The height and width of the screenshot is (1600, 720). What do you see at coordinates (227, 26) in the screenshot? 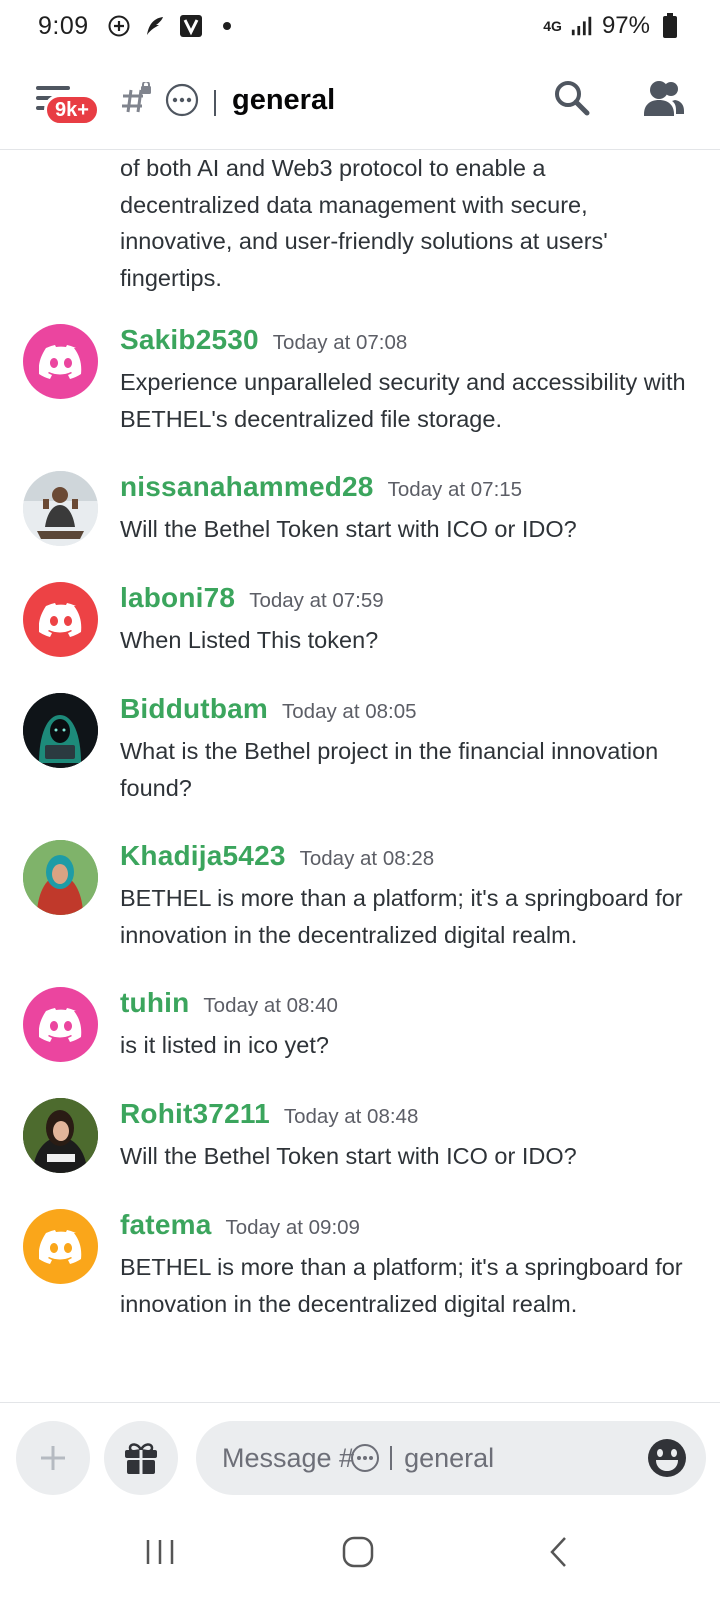
I see `notification-dot-icon` at bounding box center [227, 26].